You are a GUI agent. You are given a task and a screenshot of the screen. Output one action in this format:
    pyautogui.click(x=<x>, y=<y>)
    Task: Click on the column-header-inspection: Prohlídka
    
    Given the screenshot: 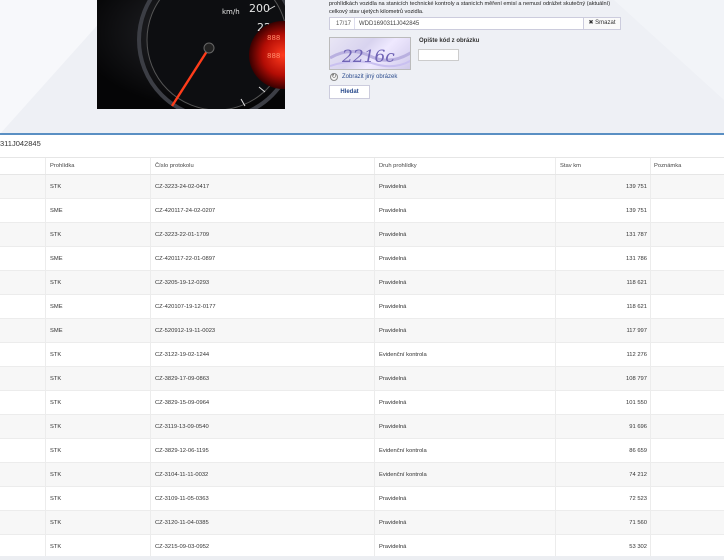 What is the action you would take?
    pyautogui.click(x=62, y=166)
    